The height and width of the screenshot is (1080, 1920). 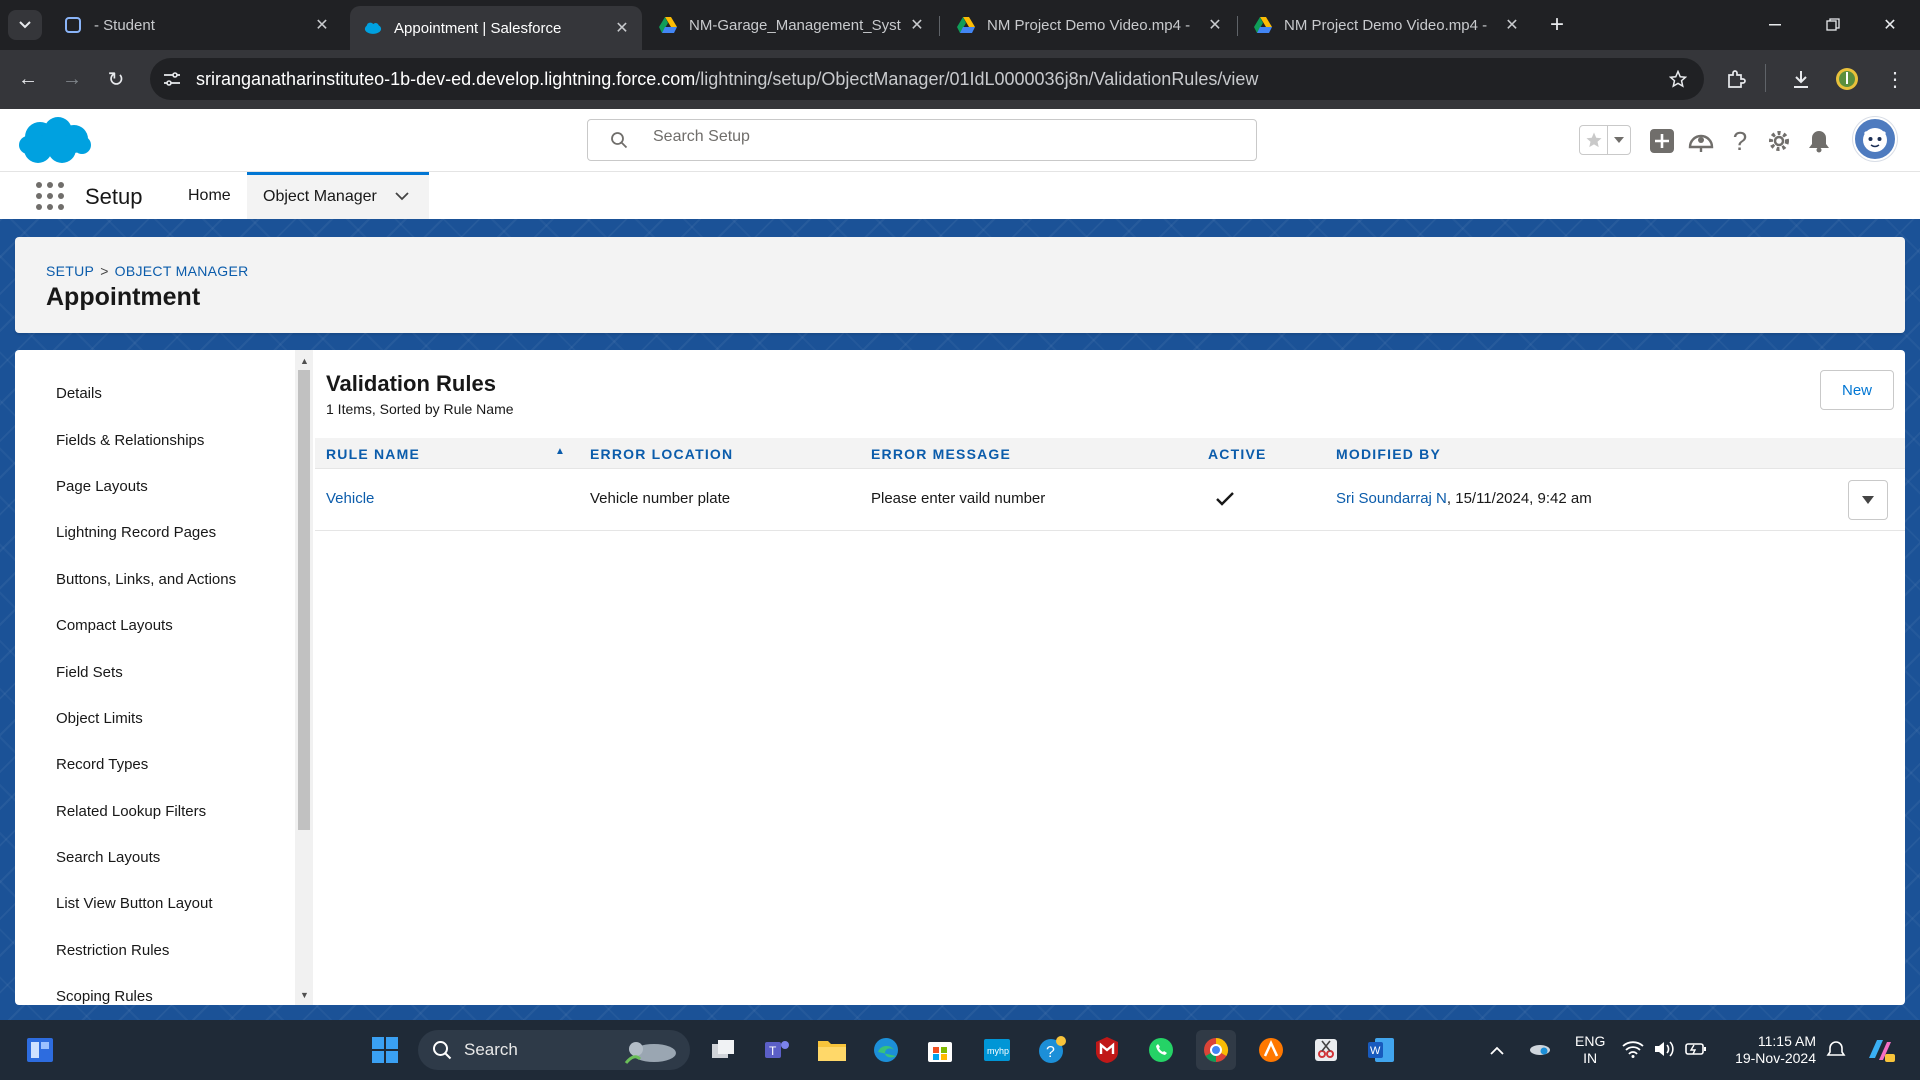 I want to click on teams-icon: T, so click(x=777, y=1050).